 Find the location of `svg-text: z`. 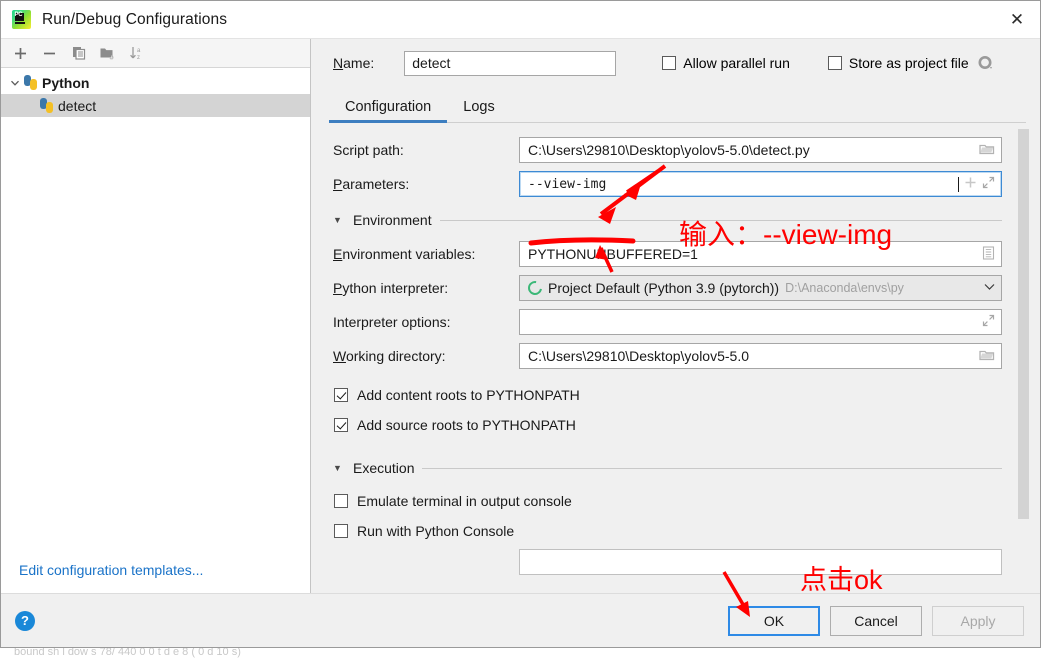

svg-text: z is located at coordinates (138, 58).